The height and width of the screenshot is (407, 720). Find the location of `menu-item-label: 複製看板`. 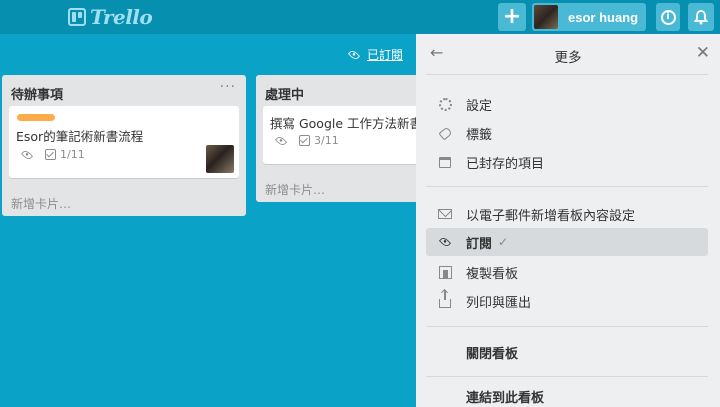

menu-item-label: 複製看板 is located at coordinates (492, 274).